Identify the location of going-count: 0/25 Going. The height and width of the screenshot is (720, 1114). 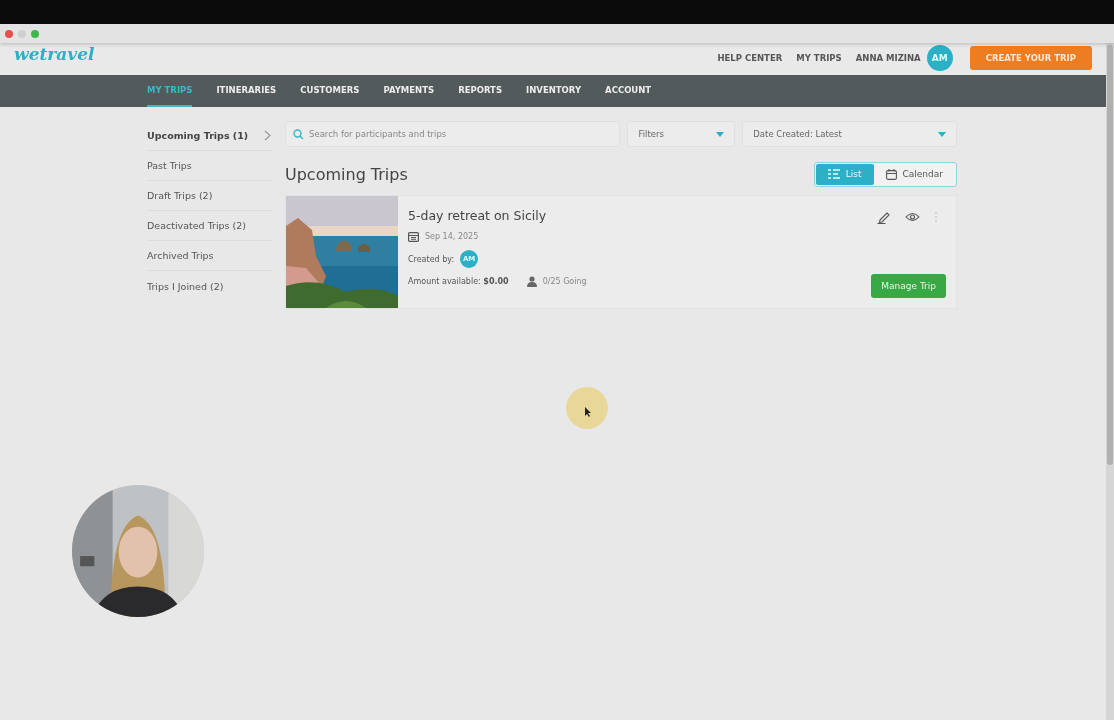
(564, 281).